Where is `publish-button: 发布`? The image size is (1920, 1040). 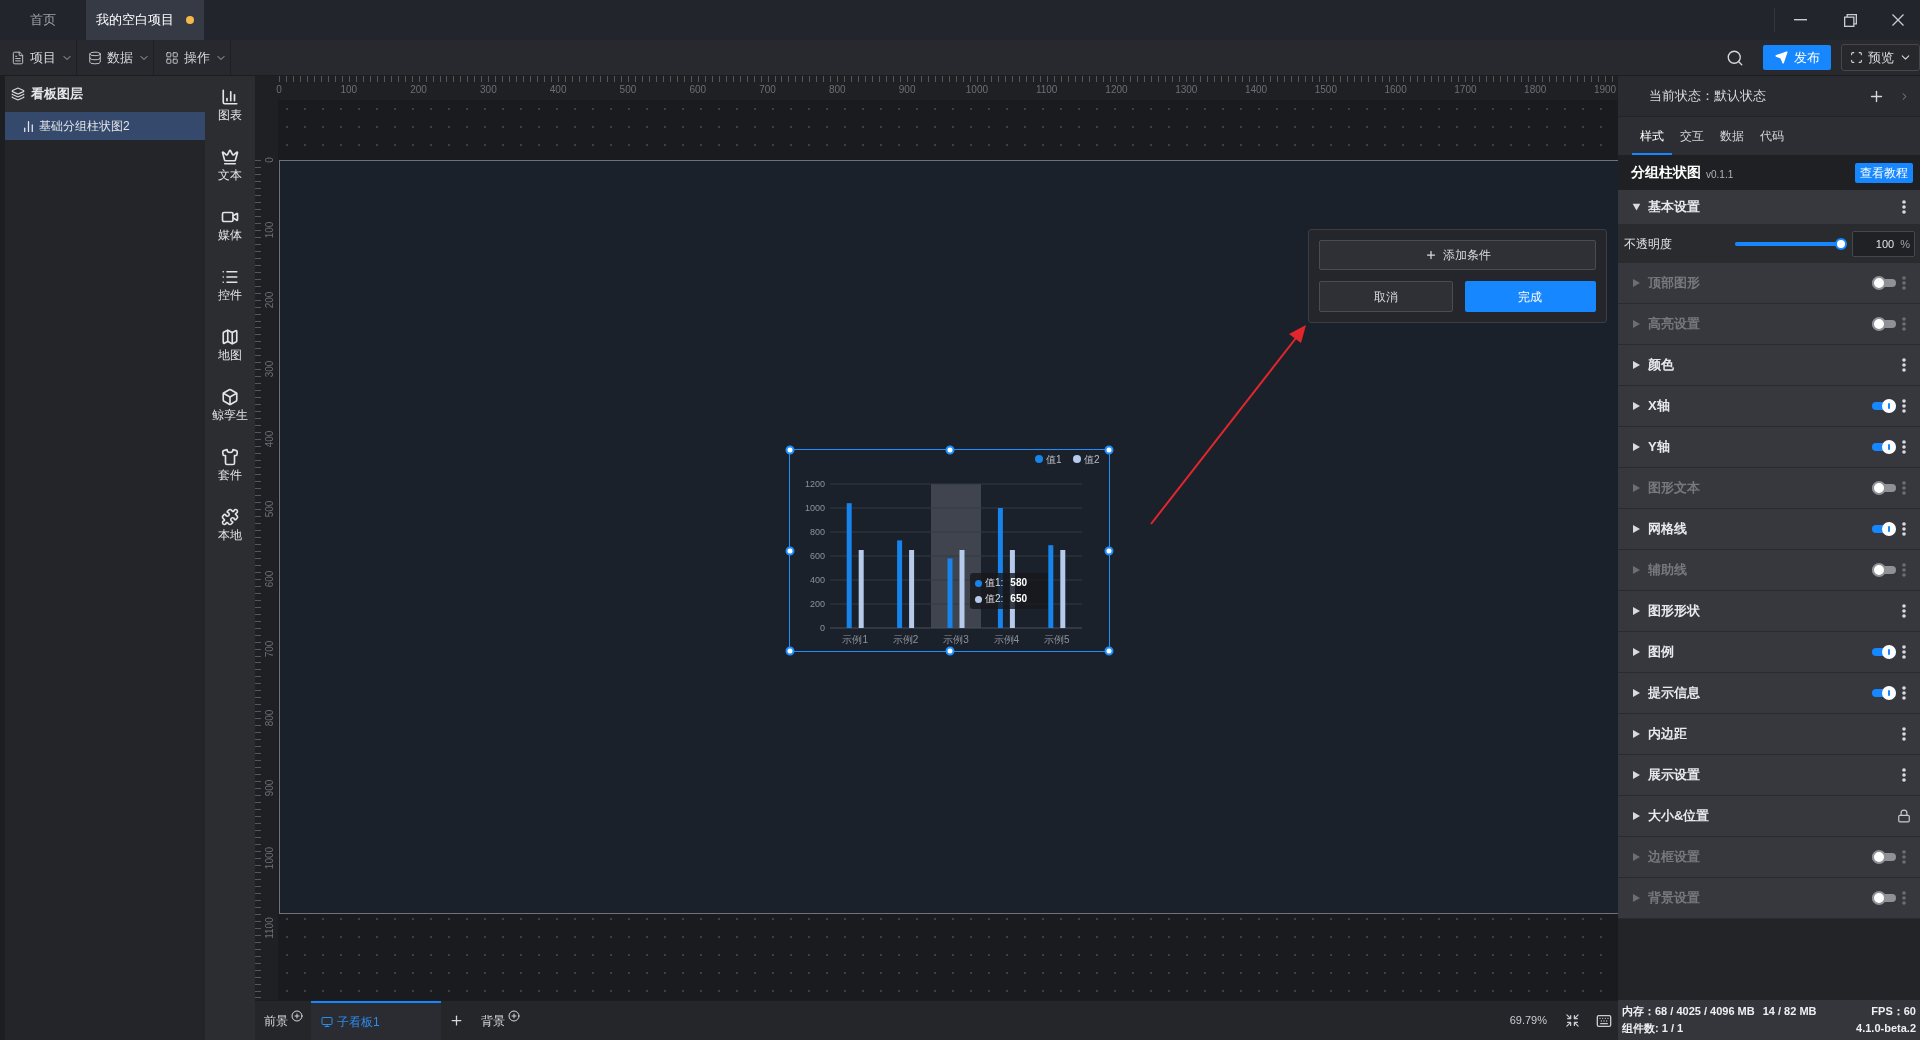
publish-button: 发布 is located at coordinates (1797, 57).